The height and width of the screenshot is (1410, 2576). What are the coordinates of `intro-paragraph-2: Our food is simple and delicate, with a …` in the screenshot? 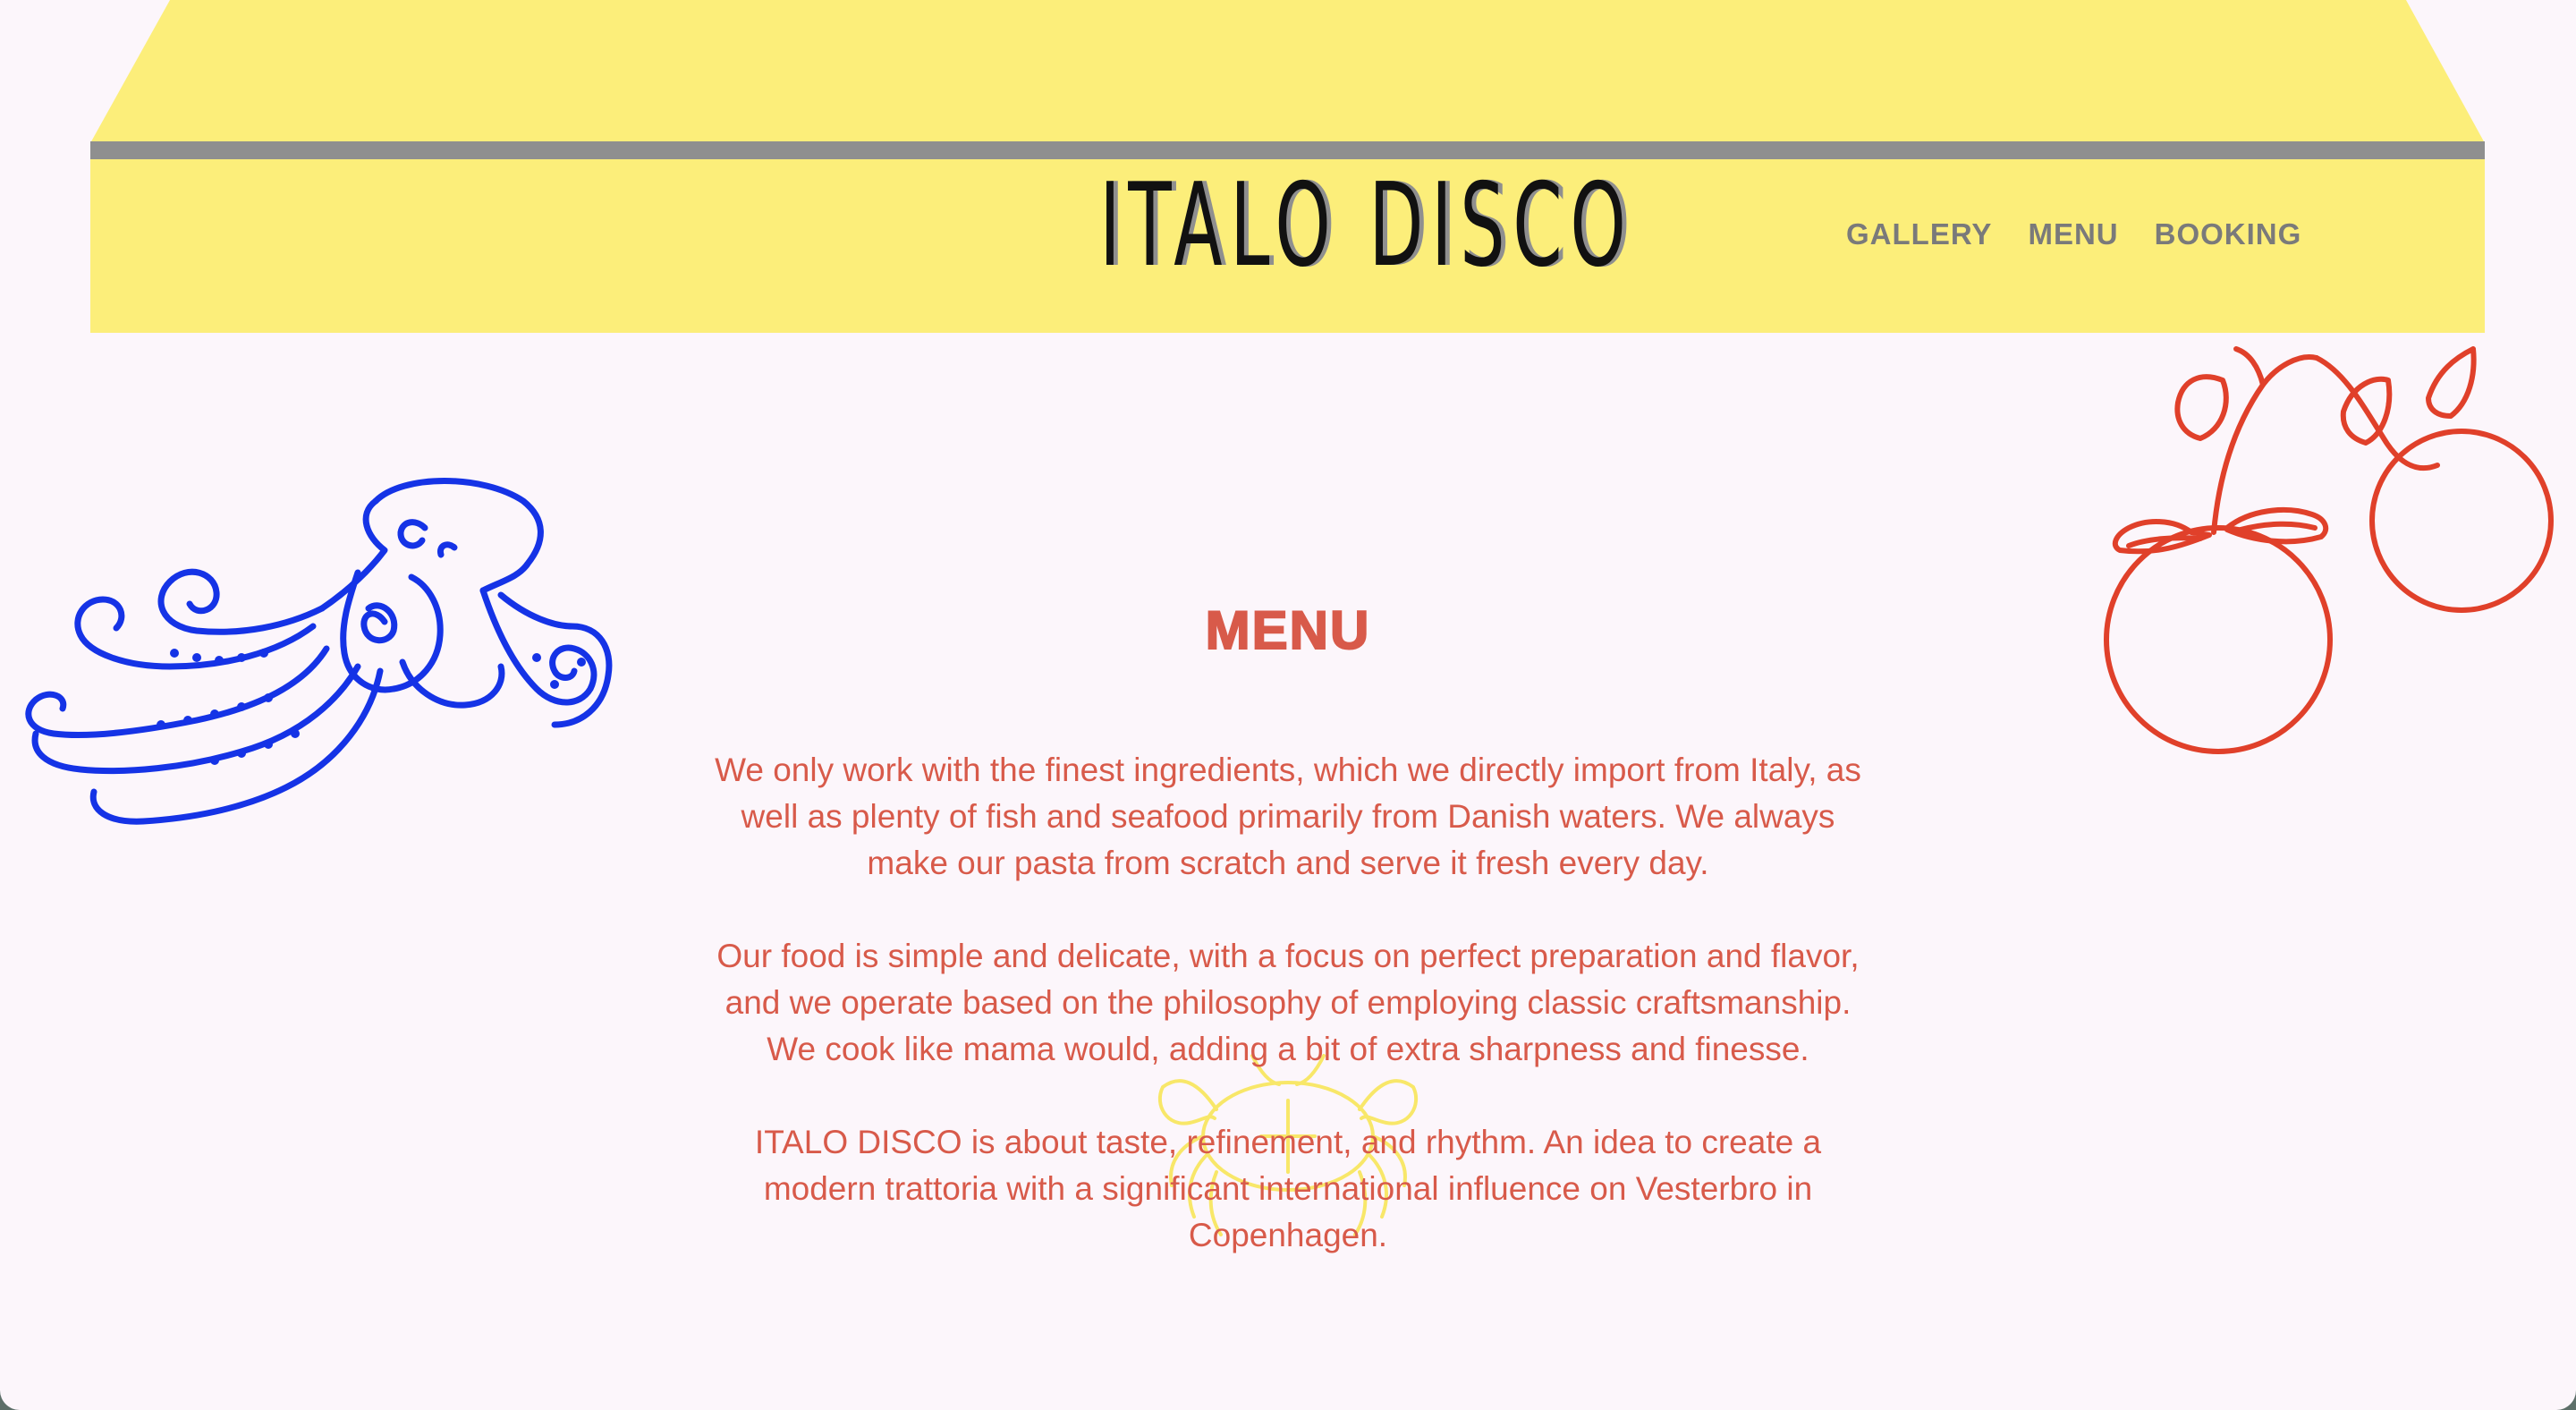 It's located at (1288, 1003).